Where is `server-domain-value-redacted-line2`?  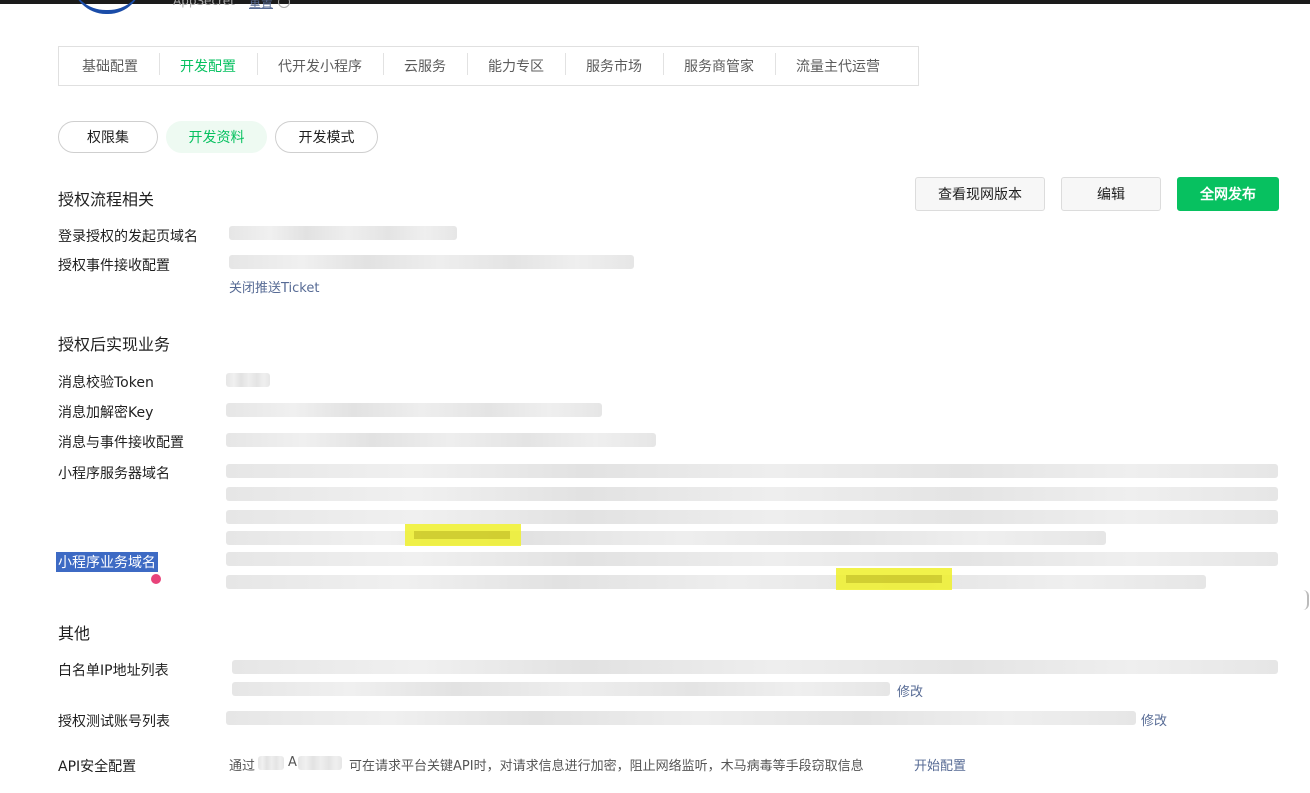
server-domain-value-redacted-line2 is located at coordinates (752, 494).